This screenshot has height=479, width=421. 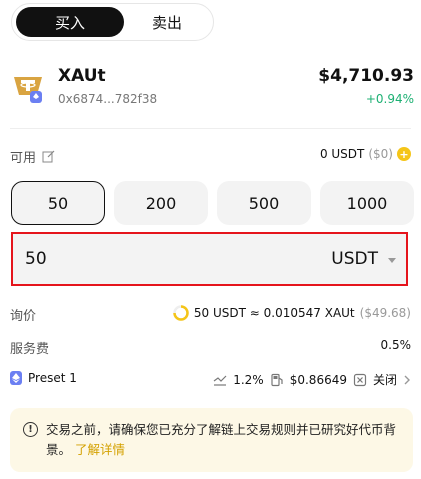 I want to click on preset-label: Preset 1, so click(x=52, y=378).